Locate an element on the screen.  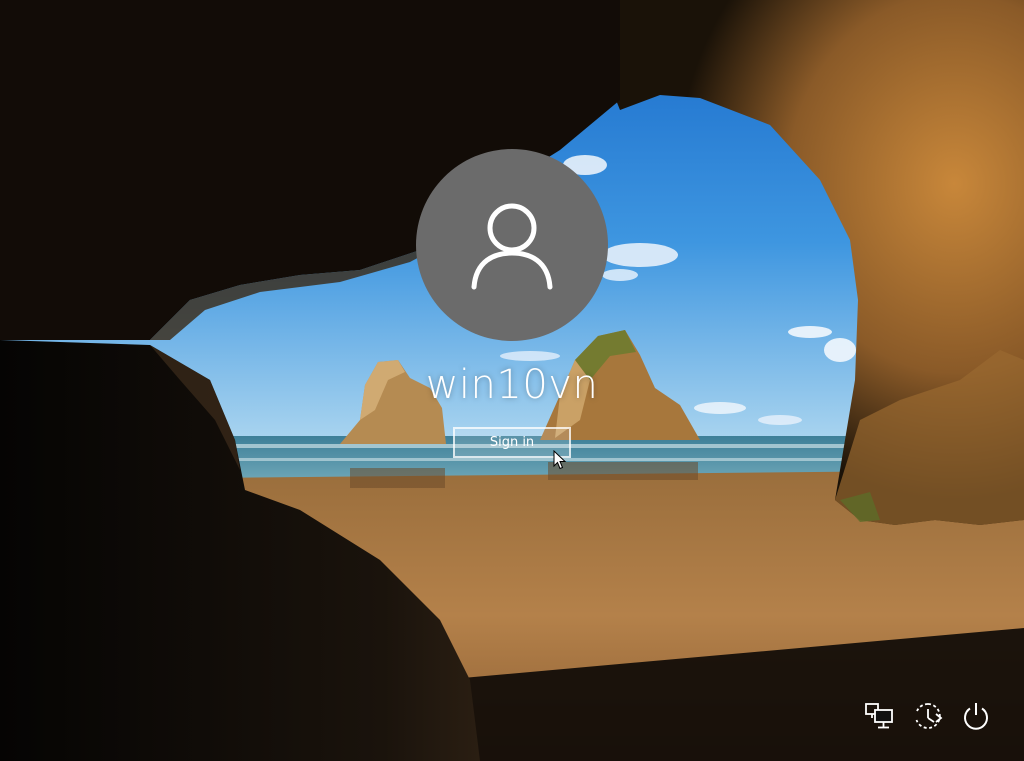
power-button is located at coordinates (976, 716).